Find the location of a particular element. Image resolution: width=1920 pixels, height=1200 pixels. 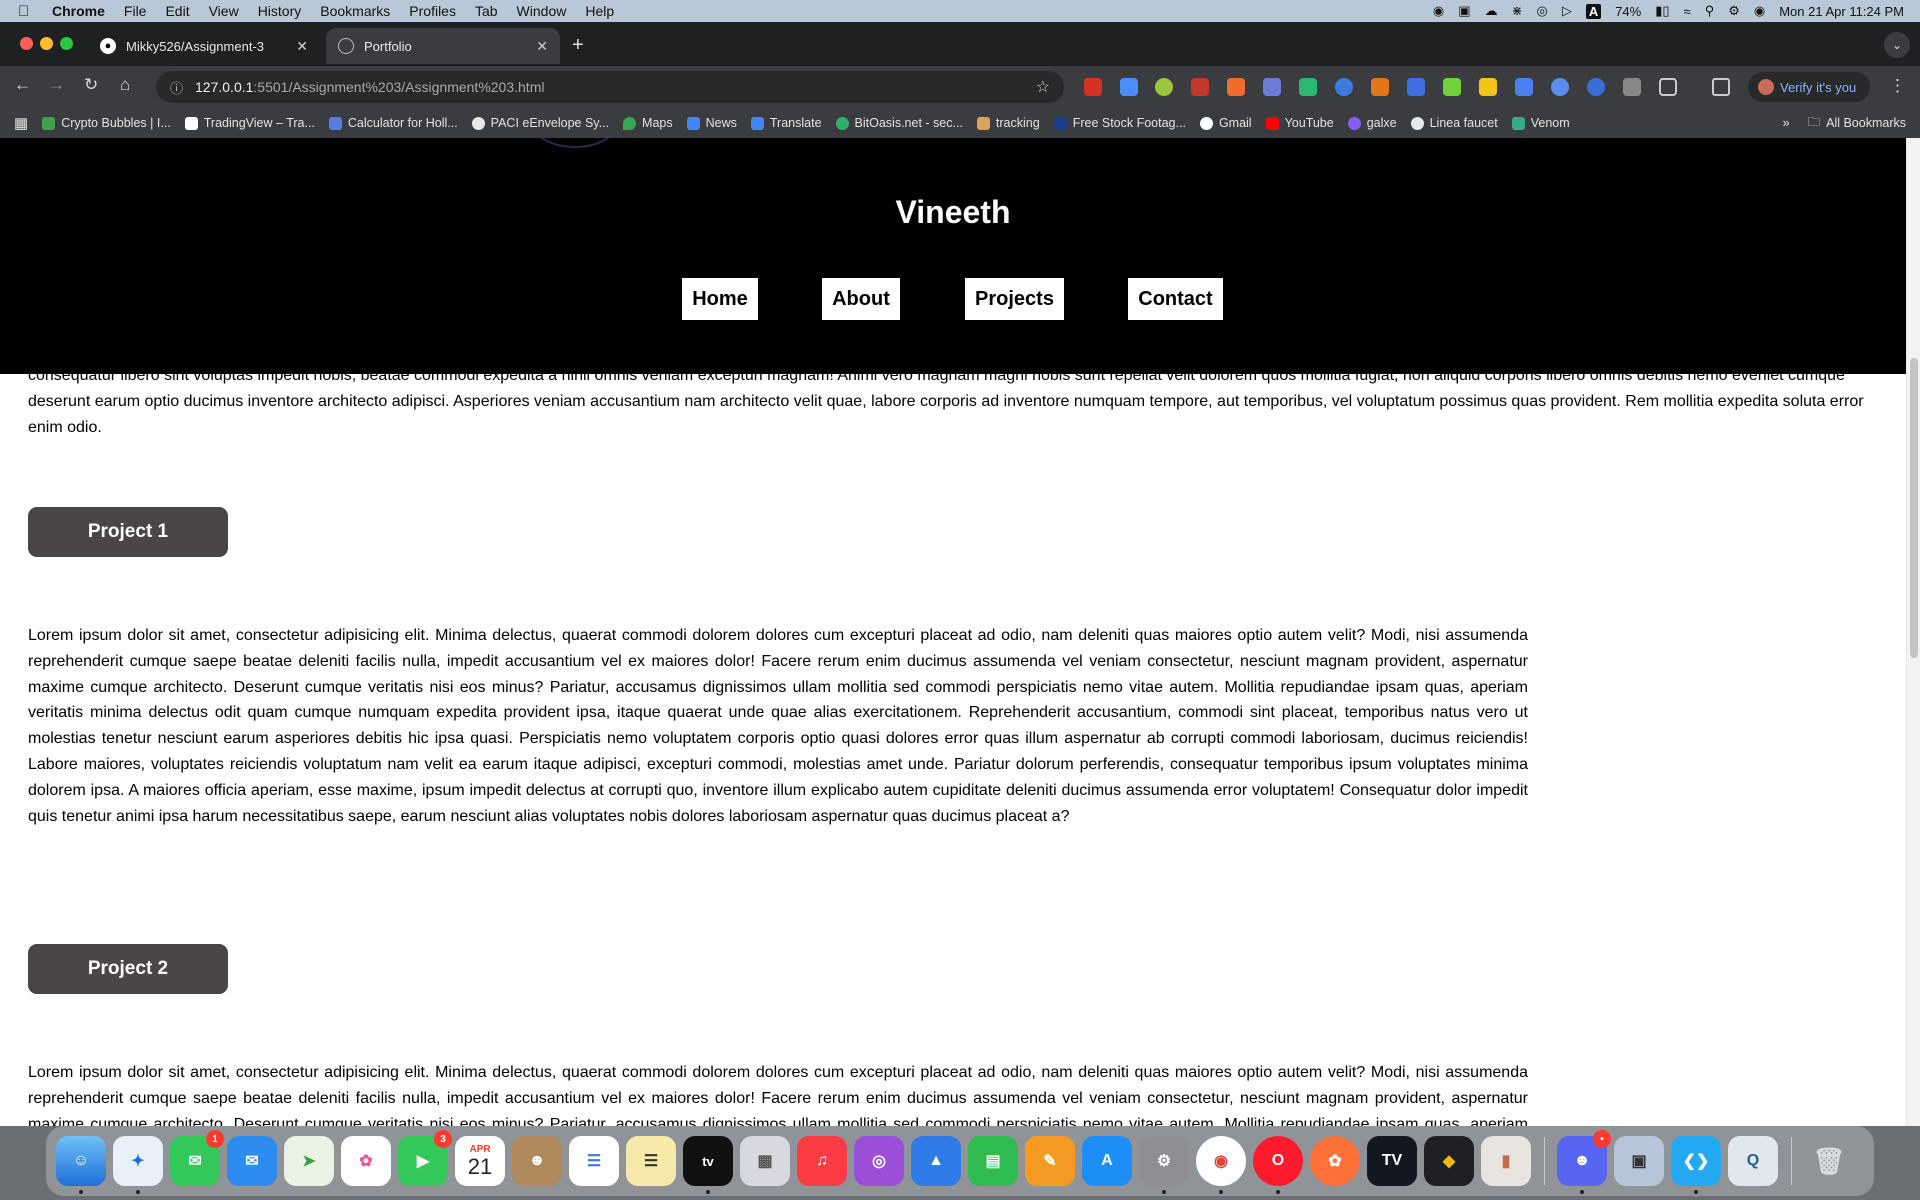

apps-grid-icon: ▦ is located at coordinates (21, 123).